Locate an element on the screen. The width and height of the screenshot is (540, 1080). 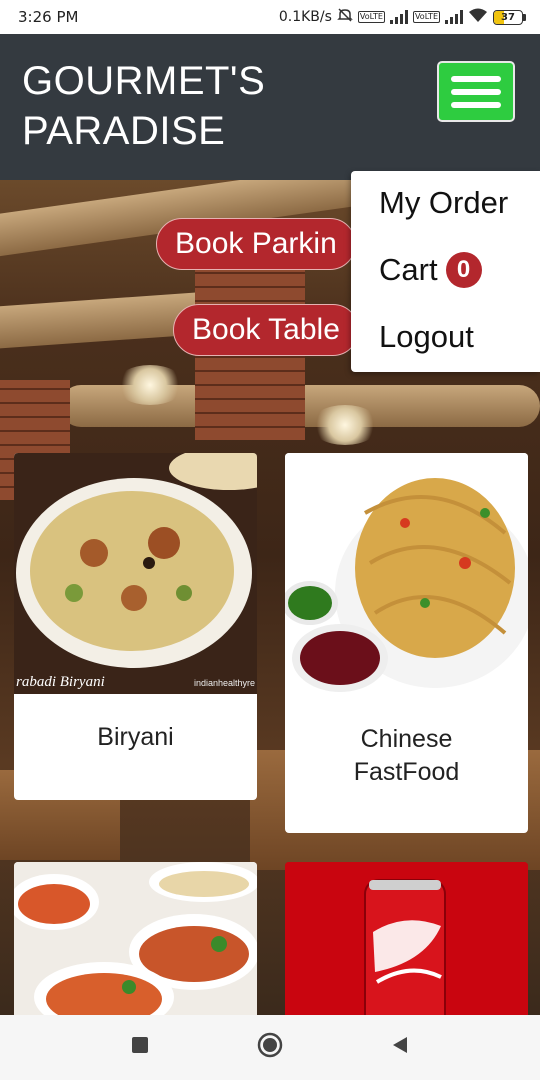
battery-level: 37 is located at coordinates (508, 17).